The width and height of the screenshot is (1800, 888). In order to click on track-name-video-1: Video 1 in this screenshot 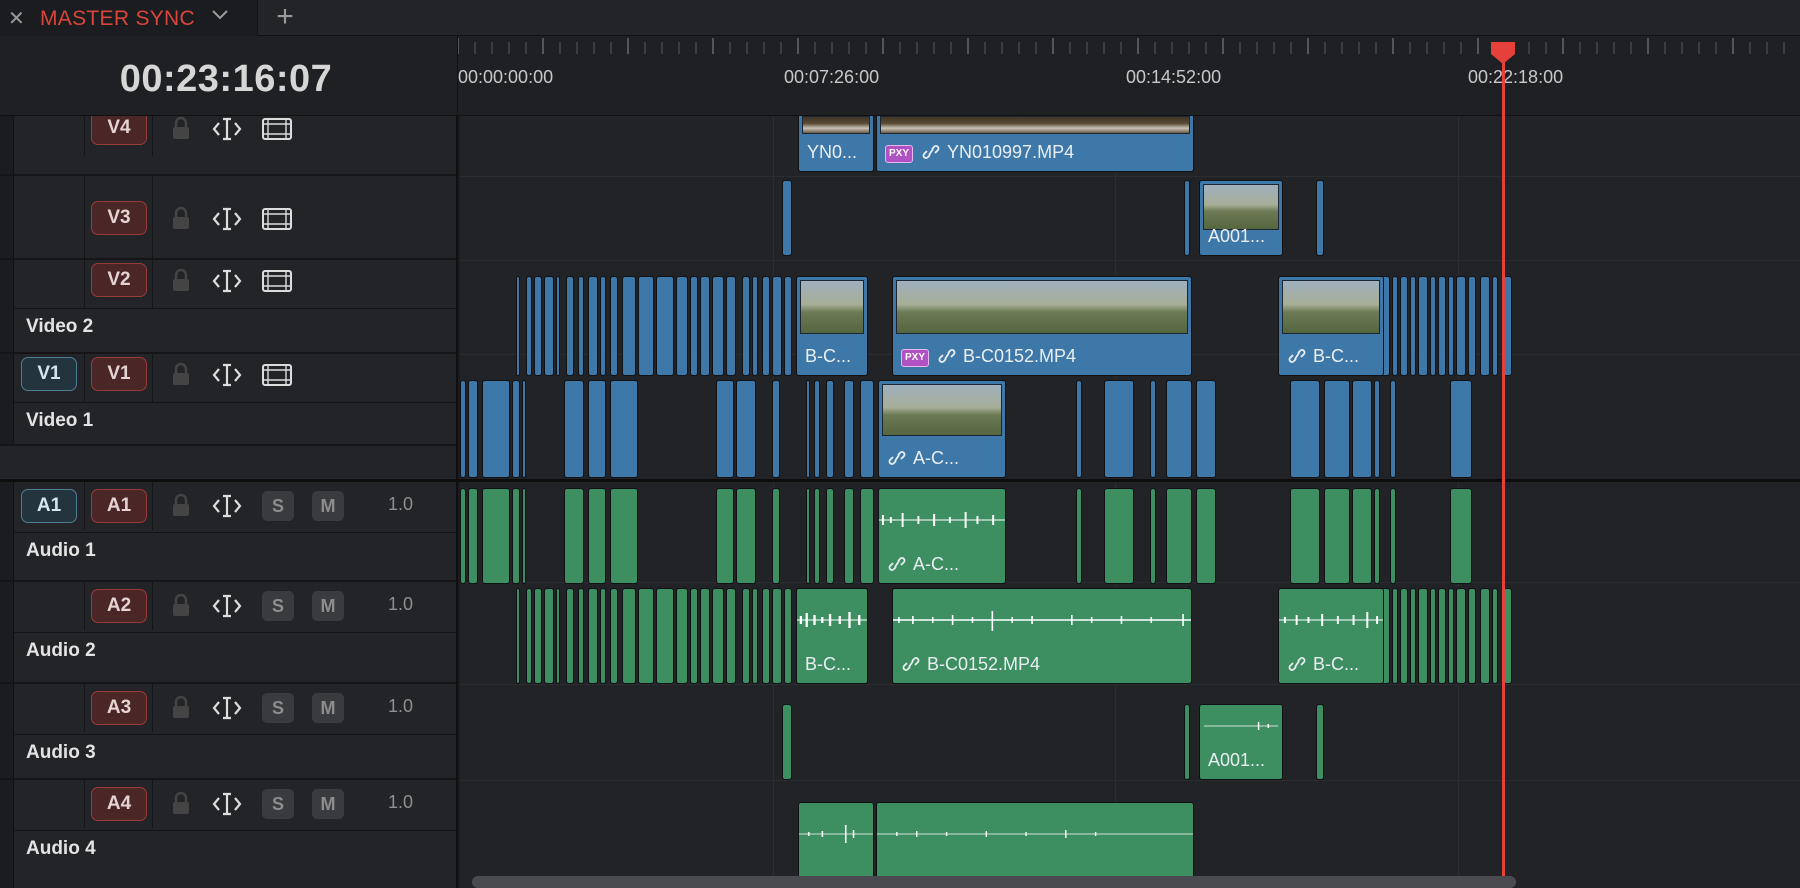, I will do `click(59, 421)`.